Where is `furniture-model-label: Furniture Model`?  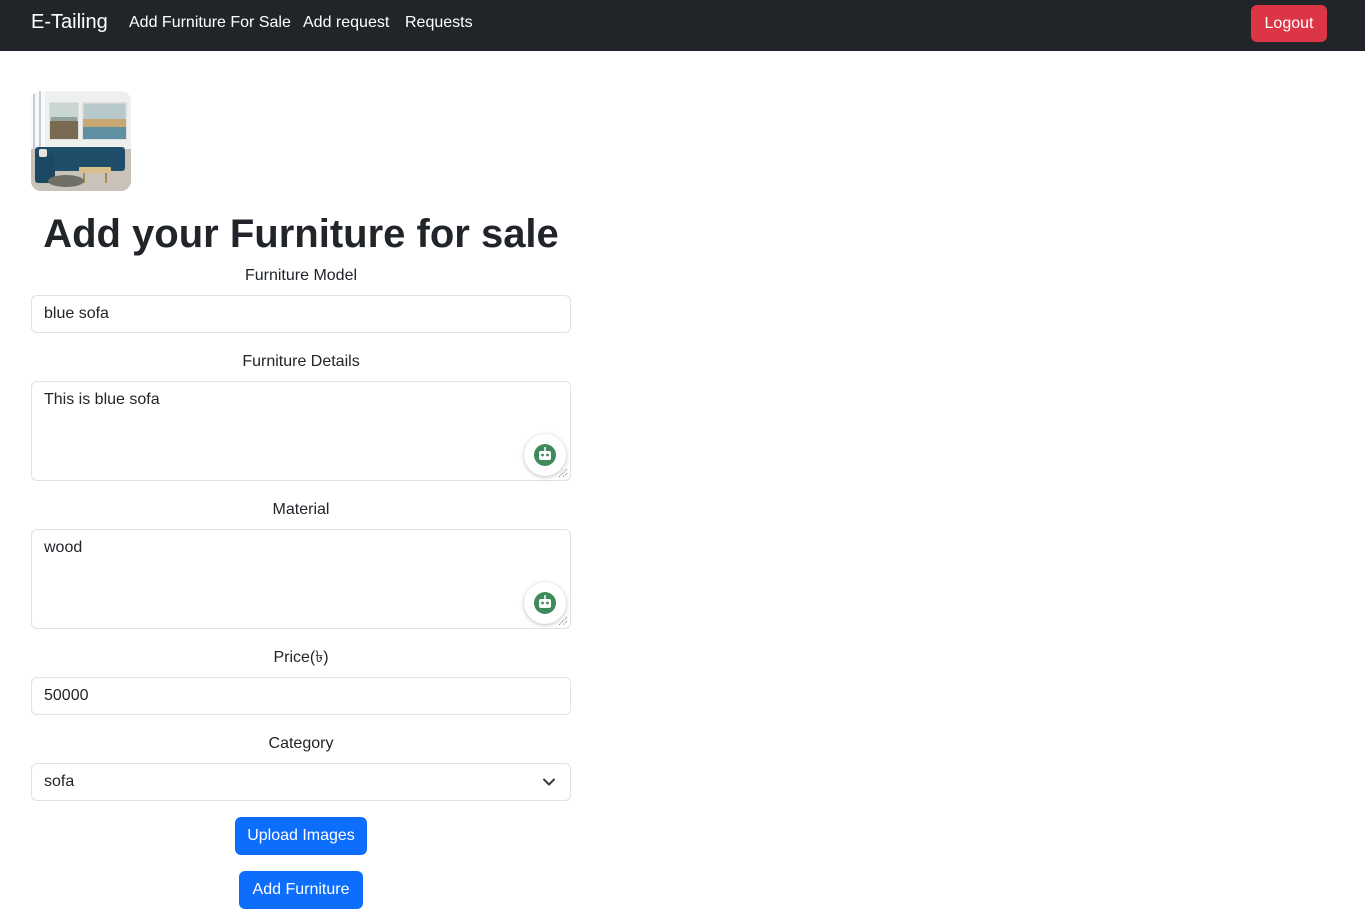 furniture-model-label: Furniture Model is located at coordinates (301, 275).